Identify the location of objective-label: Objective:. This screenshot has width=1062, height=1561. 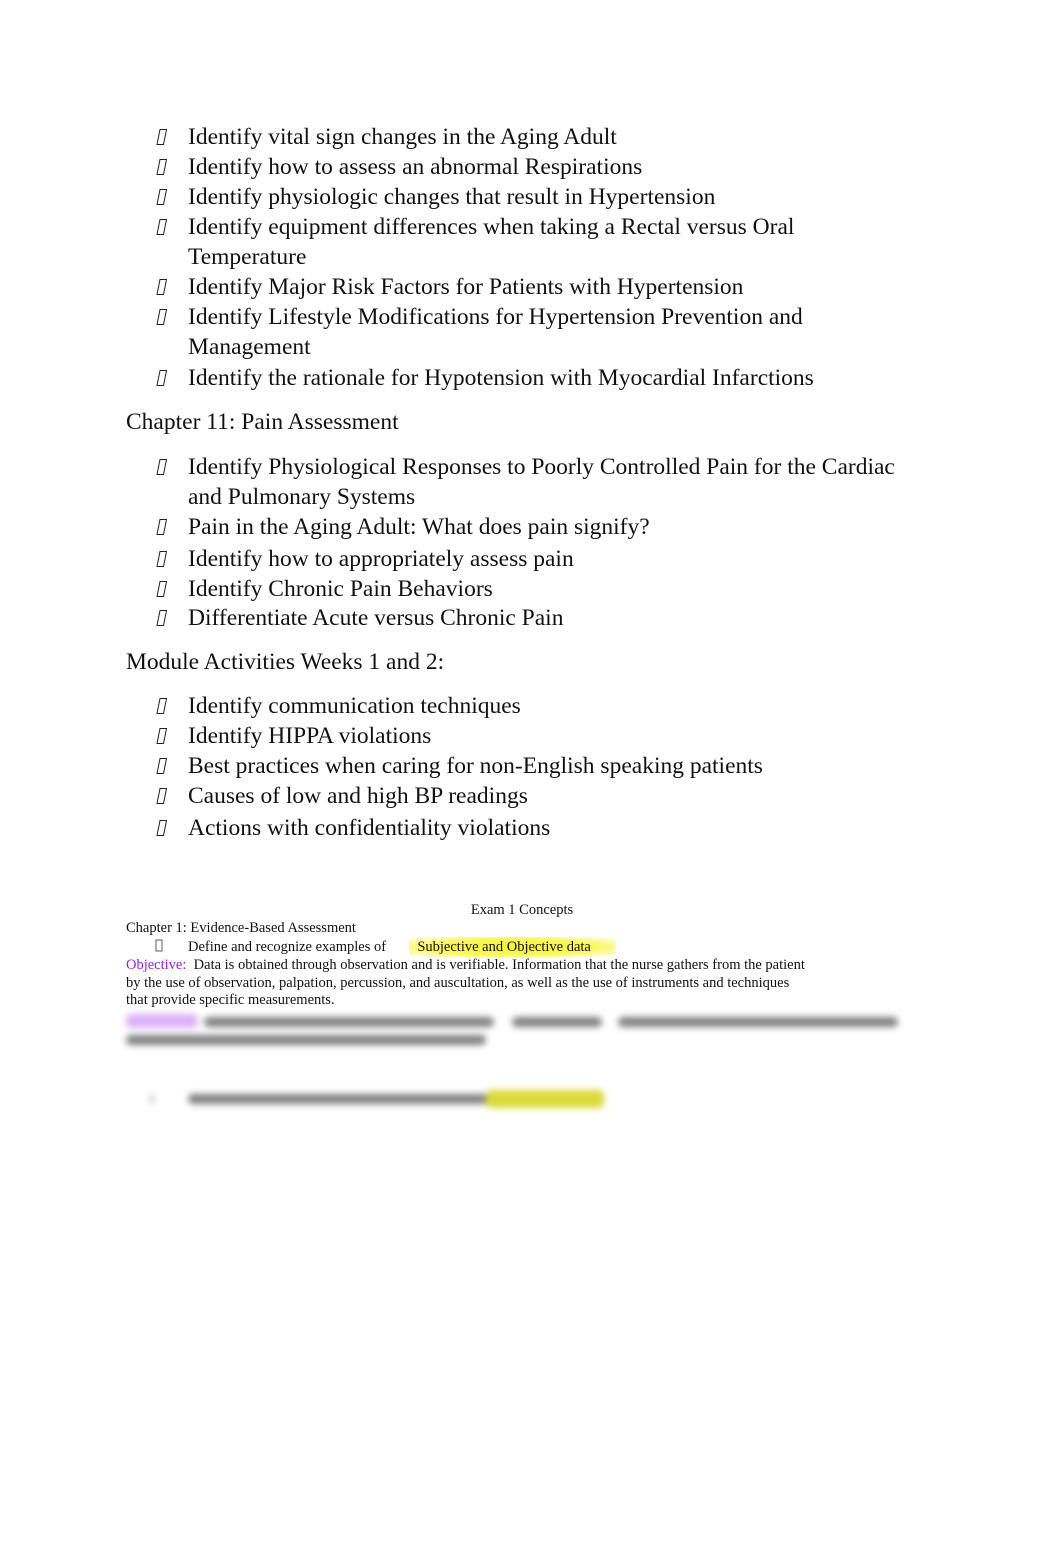
(156, 965).